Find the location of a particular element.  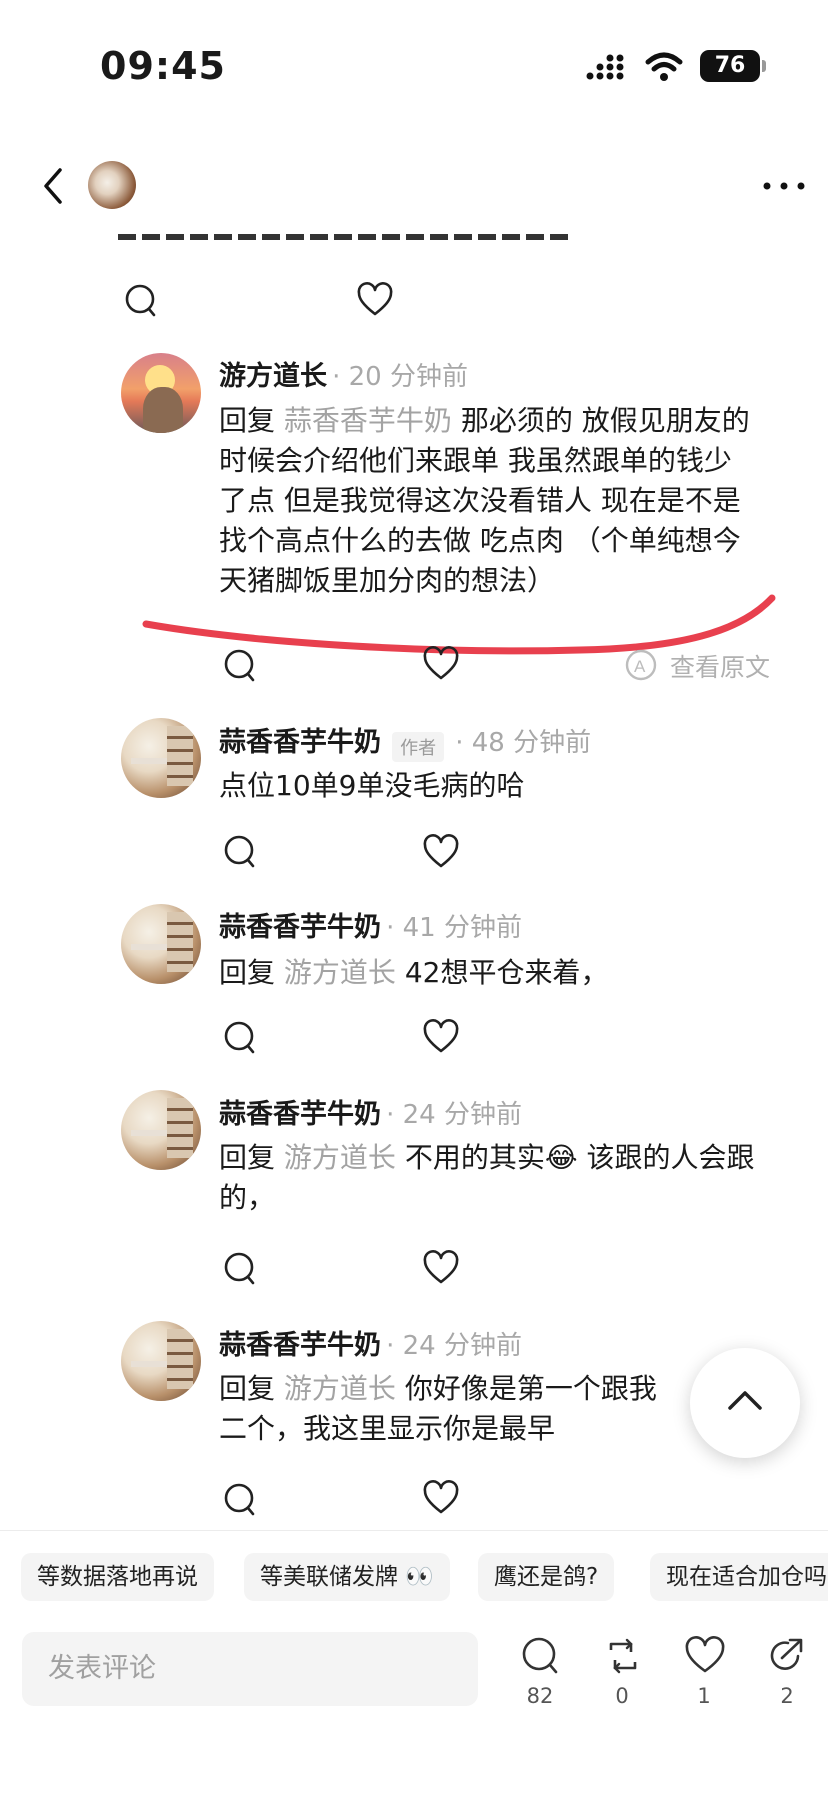

comment-text: 回复 游方道长 42想平仓来着， is located at coordinates (413, 973).